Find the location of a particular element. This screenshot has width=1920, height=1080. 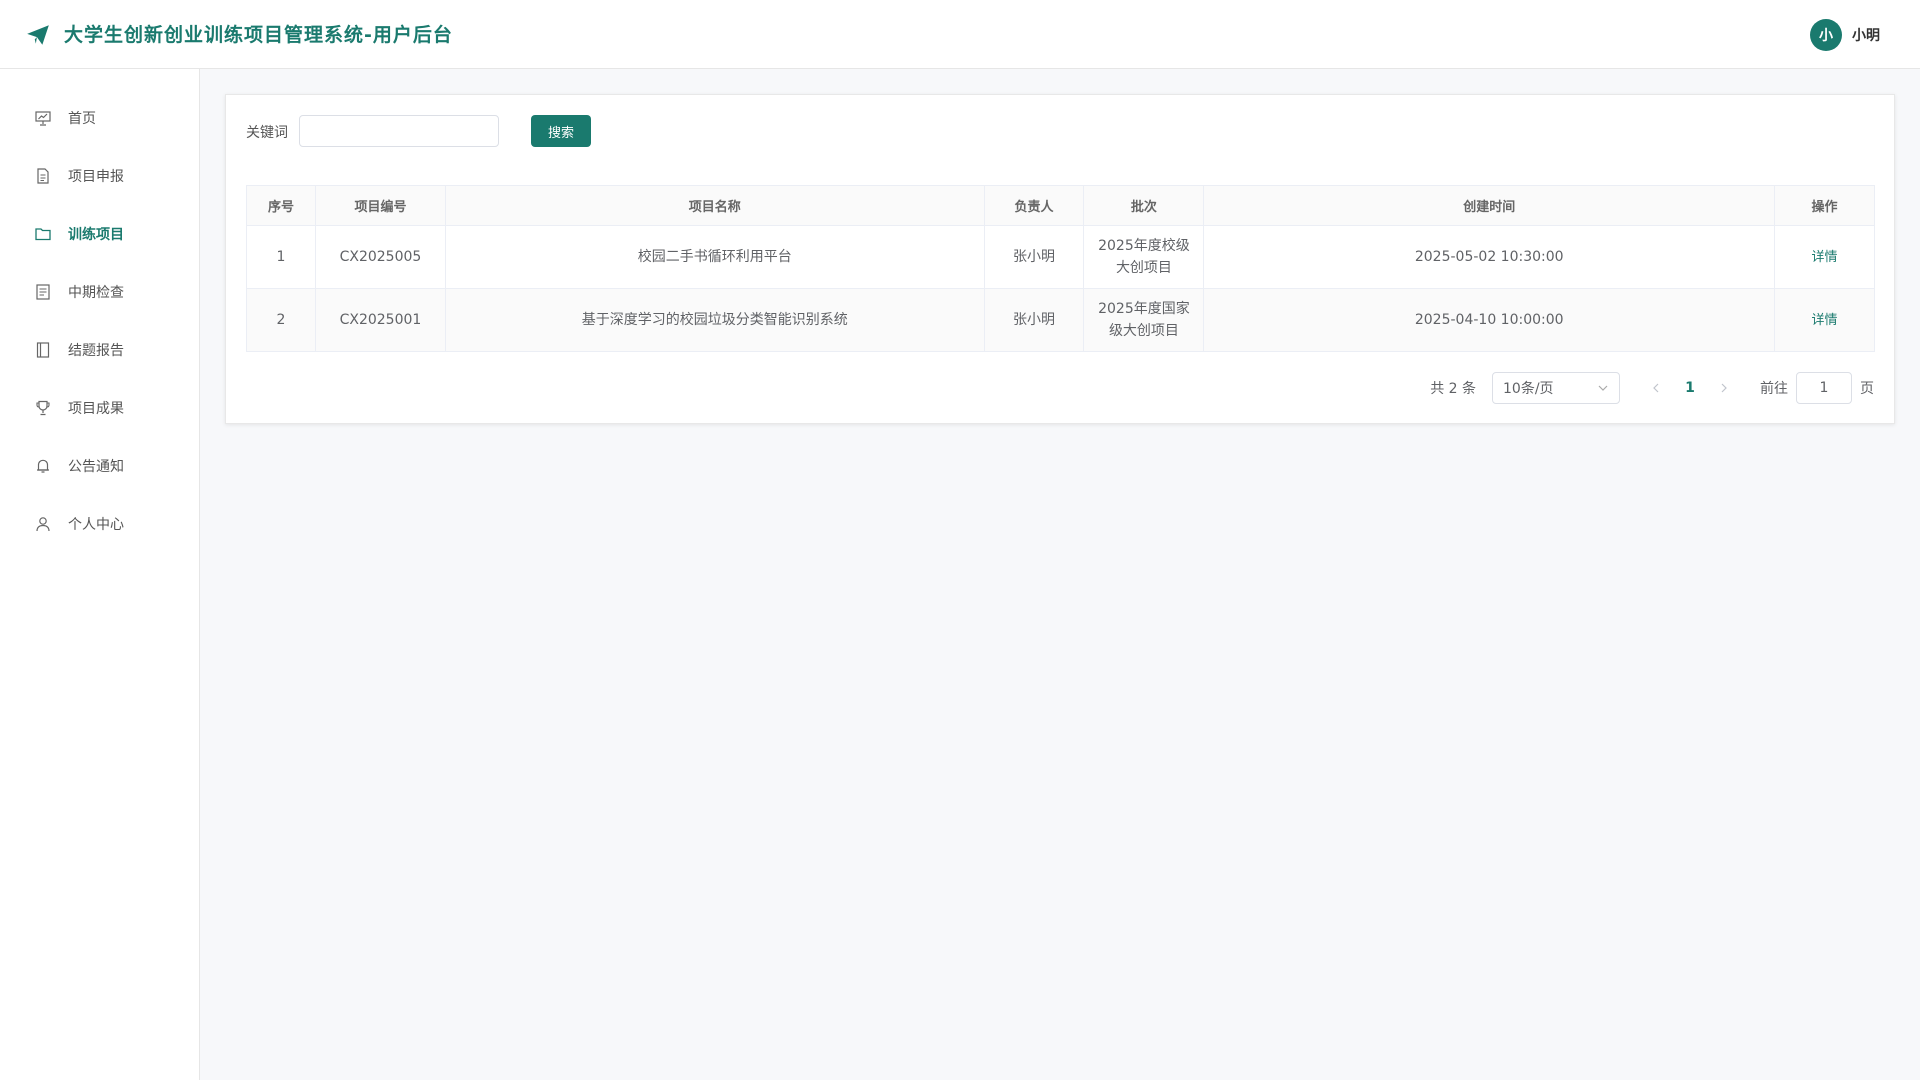

prev-page-button is located at coordinates (1656, 388).